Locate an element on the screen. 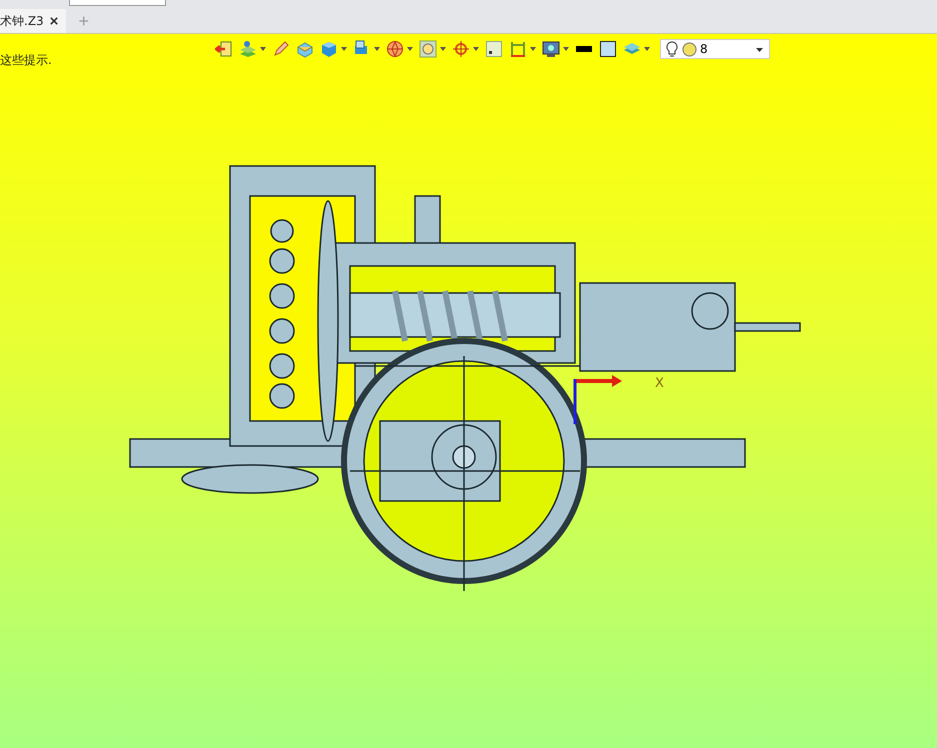  axis-label: X is located at coordinates (659, 383).